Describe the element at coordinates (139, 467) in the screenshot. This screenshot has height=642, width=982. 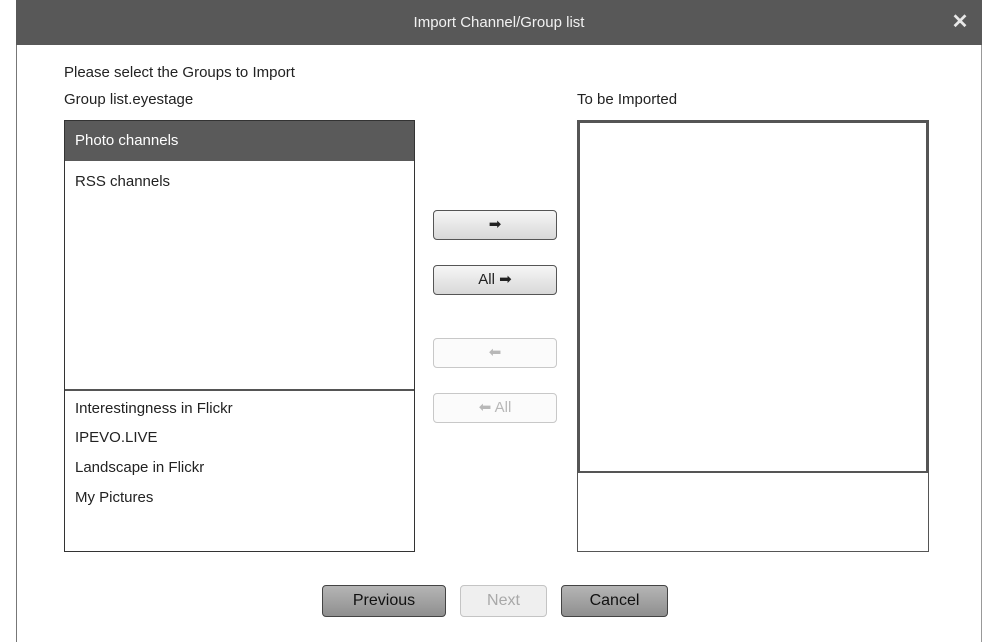
I see `list-item-landscape-in-flickr: Landscape in Flickr` at that location.